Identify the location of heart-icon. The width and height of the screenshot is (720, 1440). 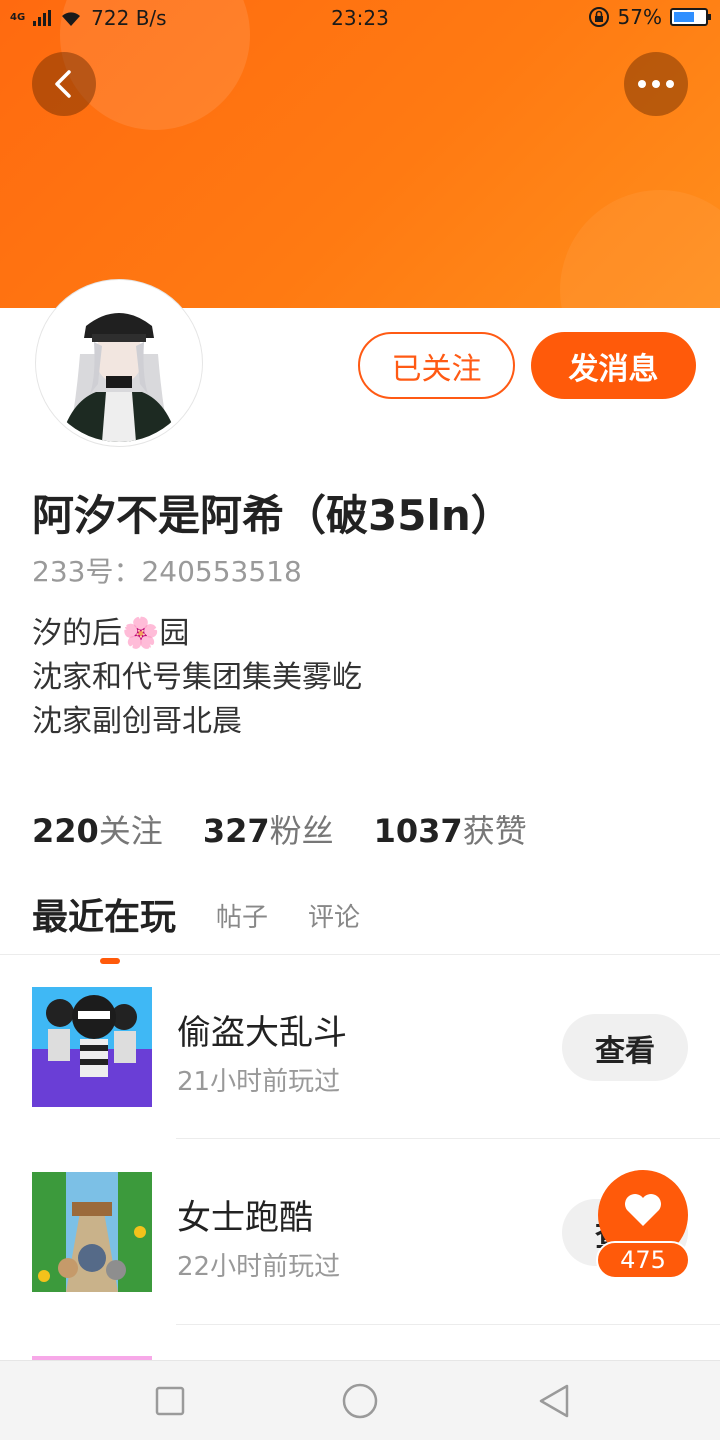
(643, 1210).